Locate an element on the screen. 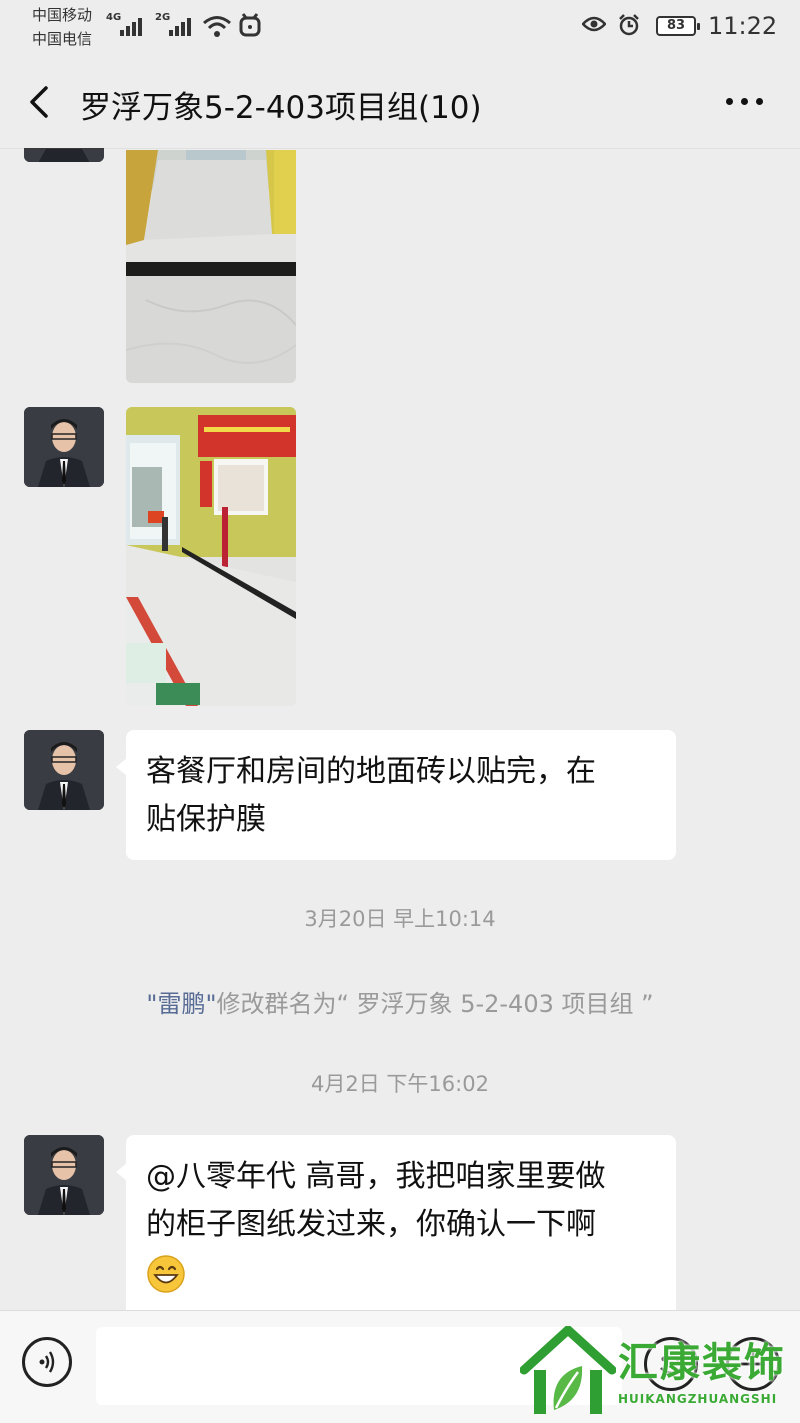 This screenshot has width=800, height=1423. network-type-1: 4G is located at coordinates (114, 17).